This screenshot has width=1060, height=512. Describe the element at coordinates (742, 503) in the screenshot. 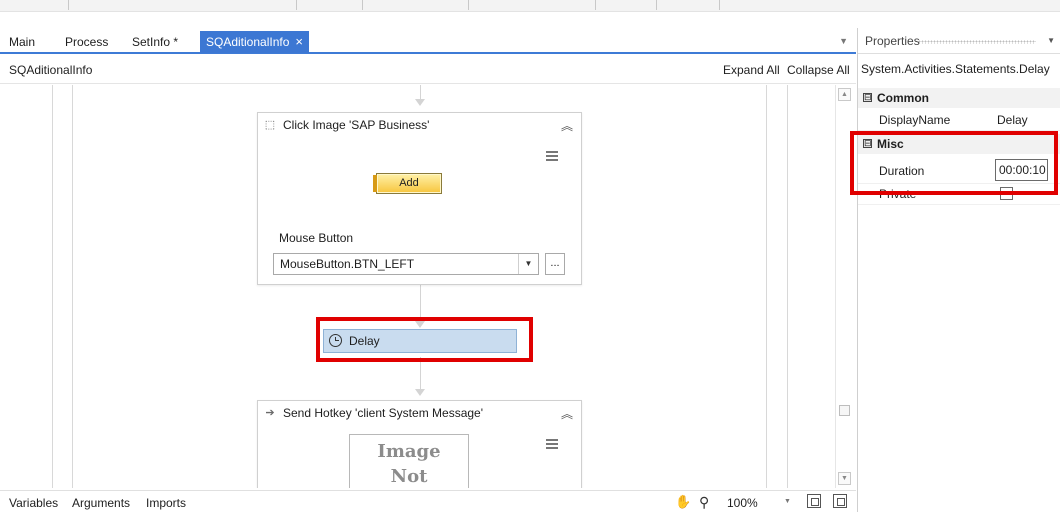

I see `zoom-level: 100%` at that location.